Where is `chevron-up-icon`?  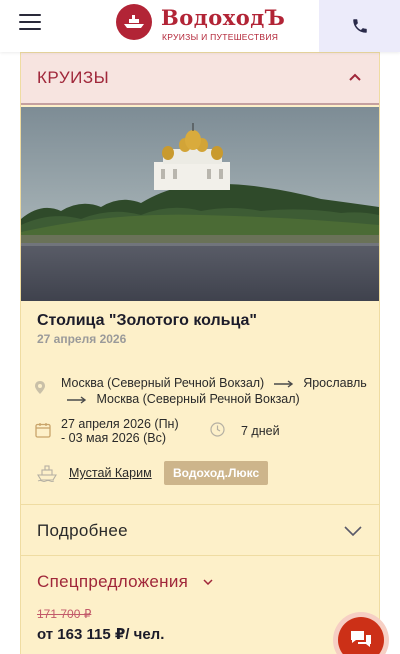
chevron-up-icon is located at coordinates (355, 77).